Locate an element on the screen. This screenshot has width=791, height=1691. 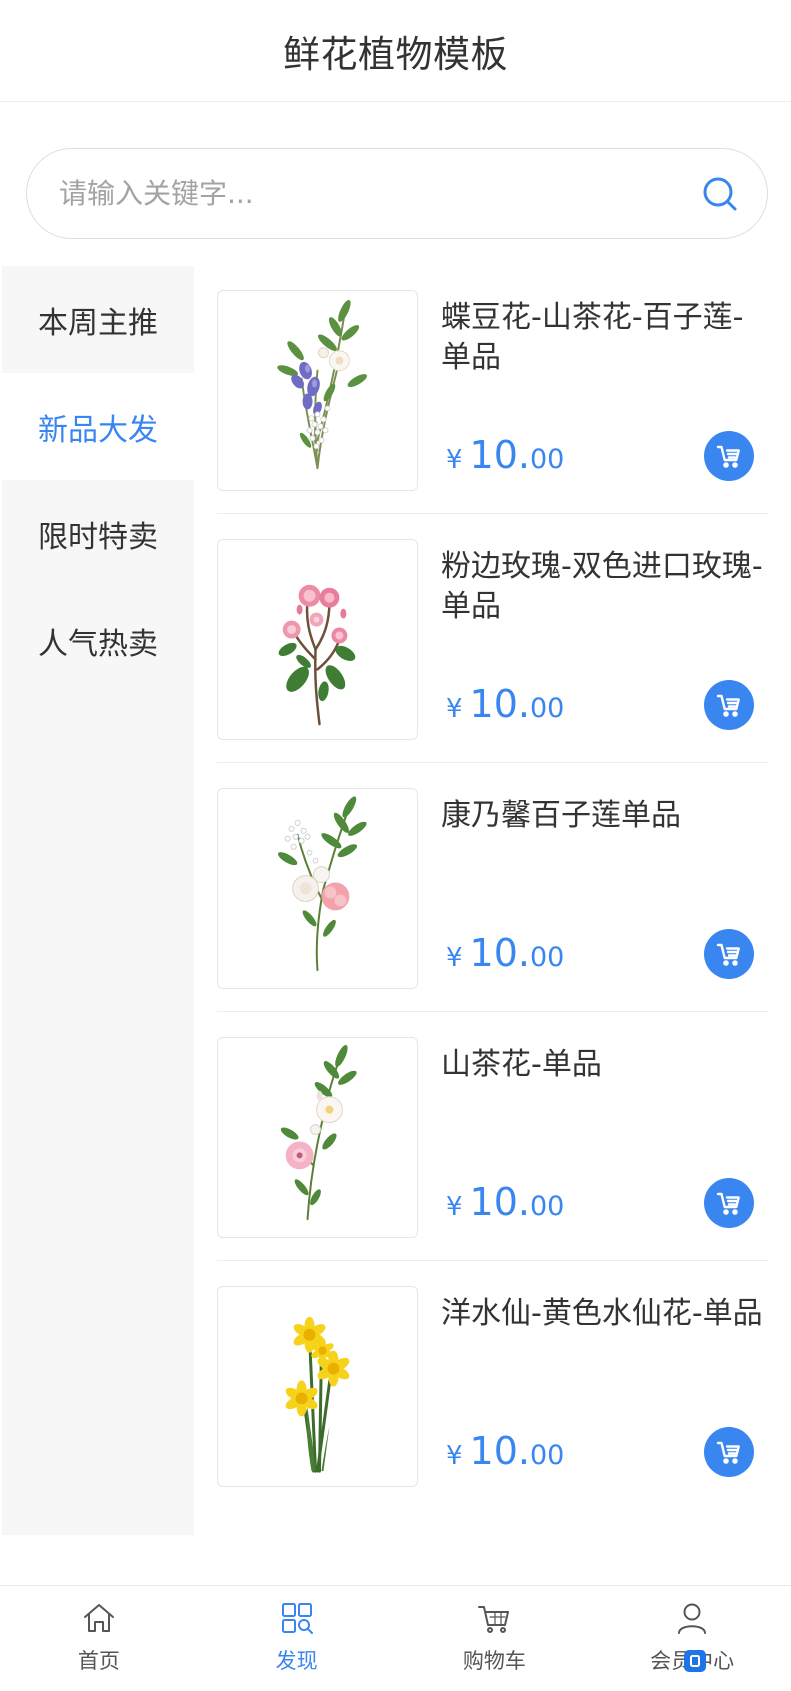
tab-cart: 购物车 is located at coordinates (495, 1638).